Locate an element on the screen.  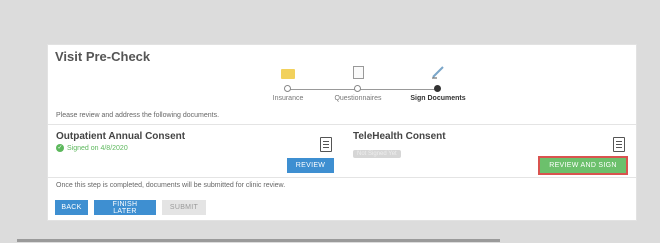
horizontal-scrollbar is located at coordinates (258, 240).